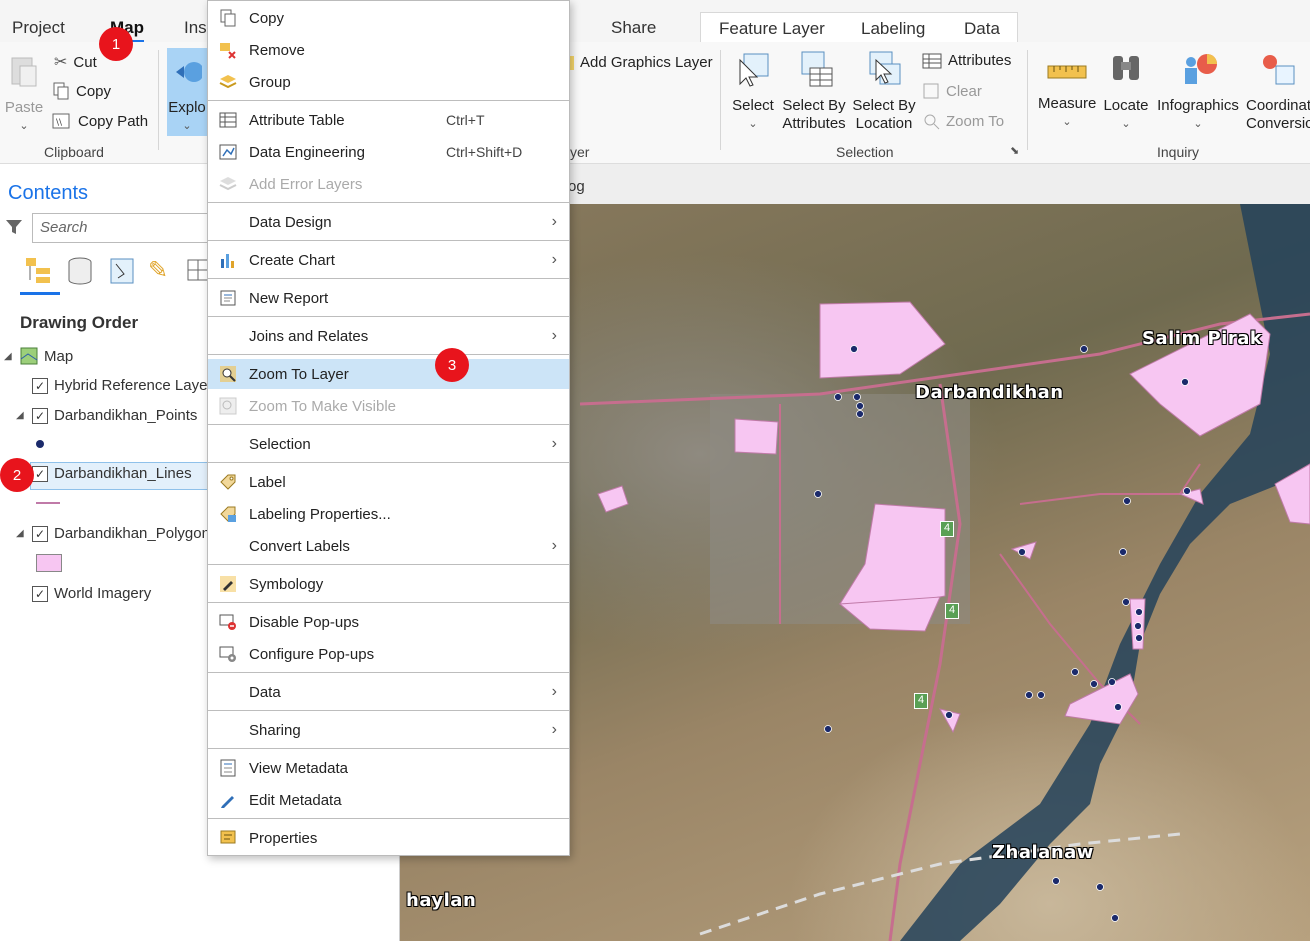 The height and width of the screenshot is (941, 1310). I want to click on menu-item-convert-labels: Convert Labels ›, so click(388, 546).